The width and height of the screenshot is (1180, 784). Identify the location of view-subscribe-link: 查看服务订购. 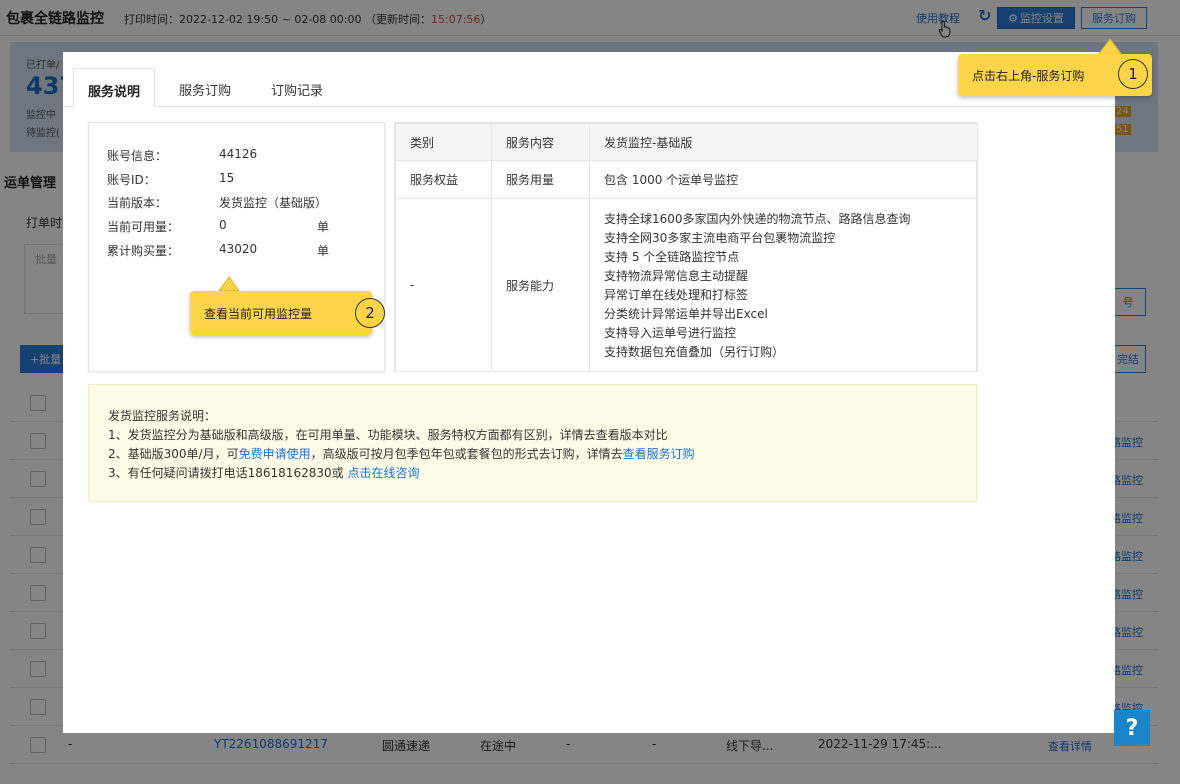
(659, 454).